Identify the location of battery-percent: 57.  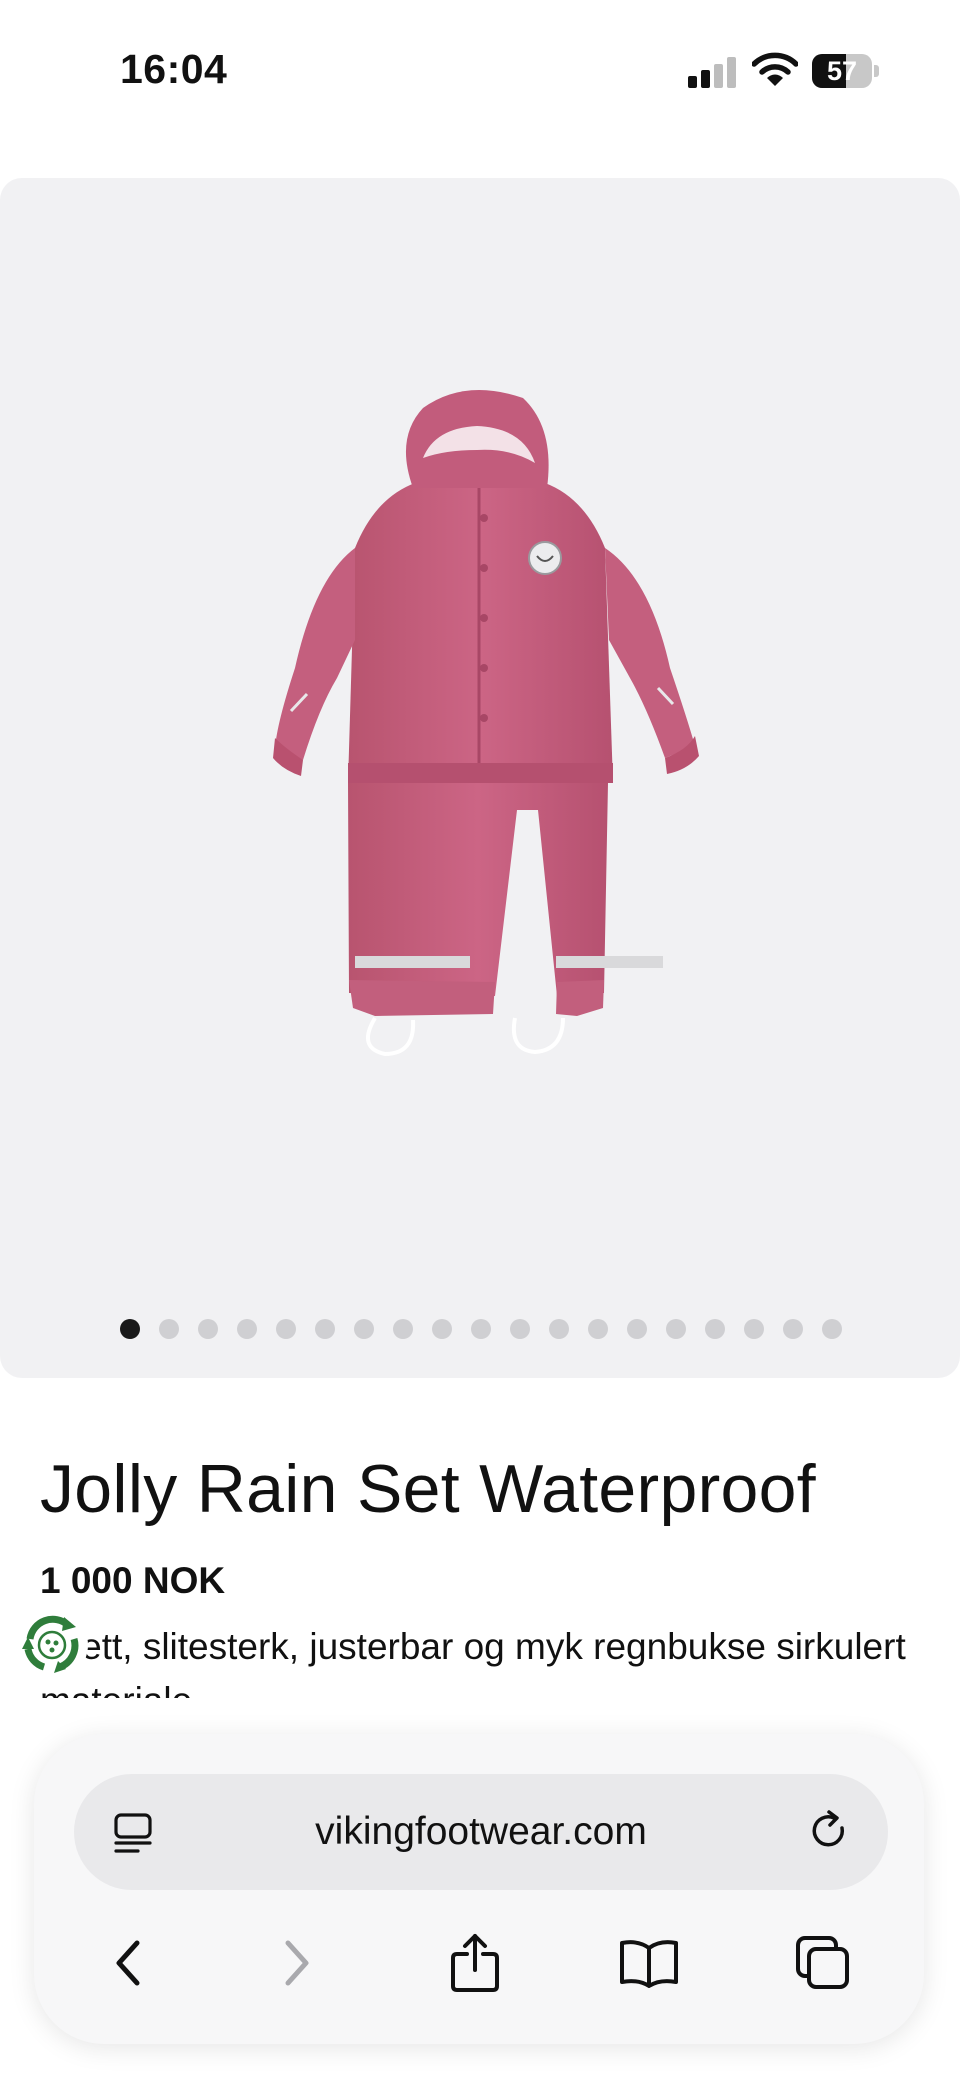
(842, 71).